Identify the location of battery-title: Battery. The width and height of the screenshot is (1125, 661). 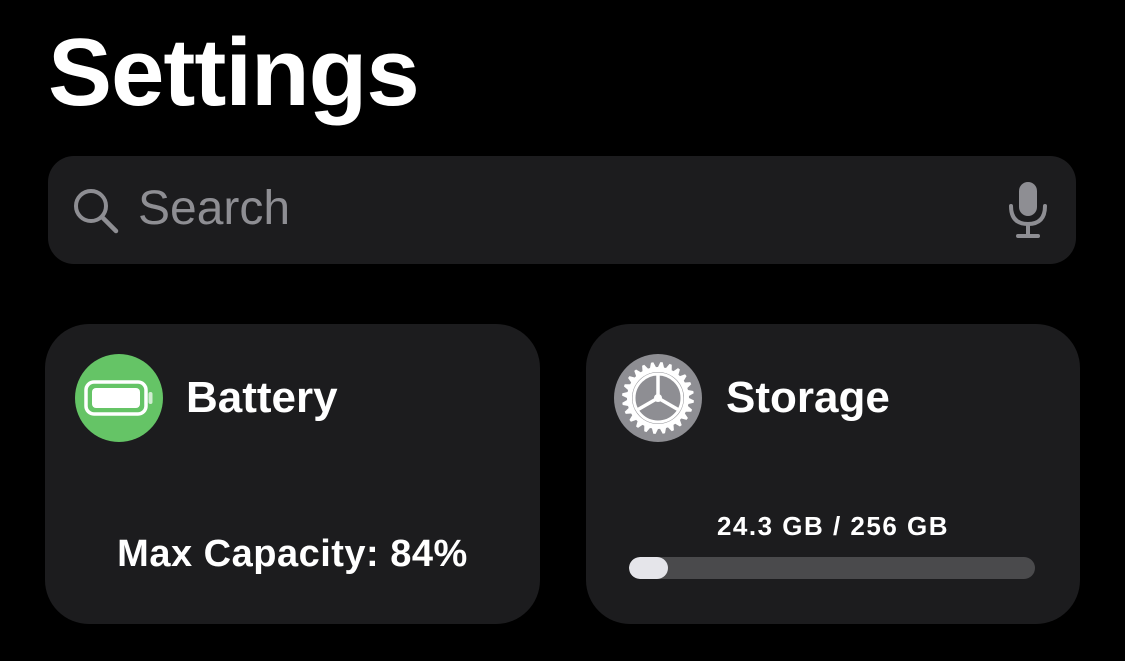
(262, 397).